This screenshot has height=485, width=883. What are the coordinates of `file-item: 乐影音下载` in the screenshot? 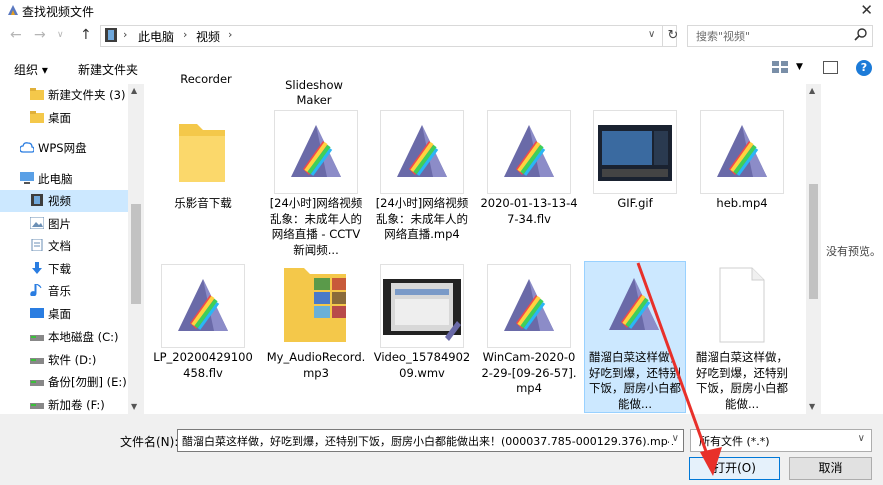 It's located at (203, 183).